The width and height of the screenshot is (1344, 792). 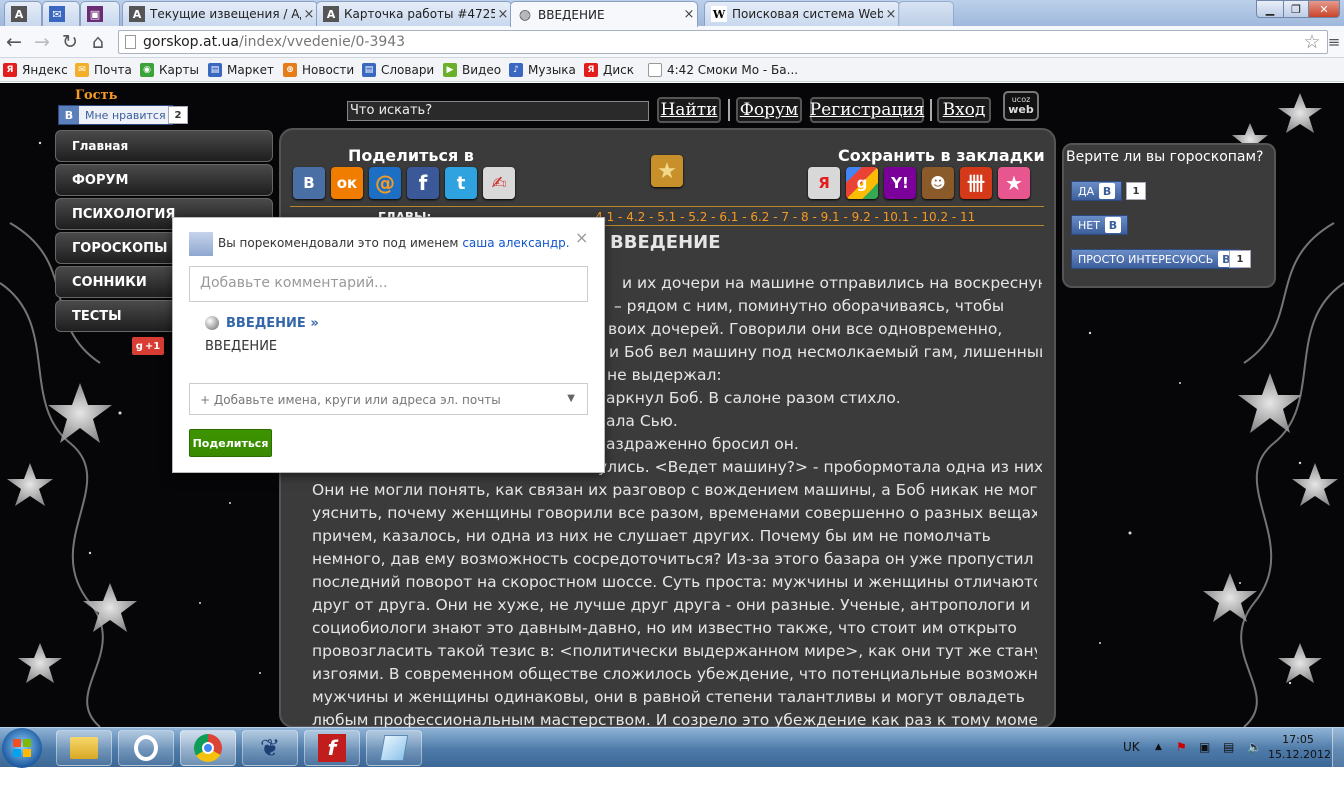 I want to click on article-line: аркнул Боб. В салоне разом стихло., so click(x=753, y=398).